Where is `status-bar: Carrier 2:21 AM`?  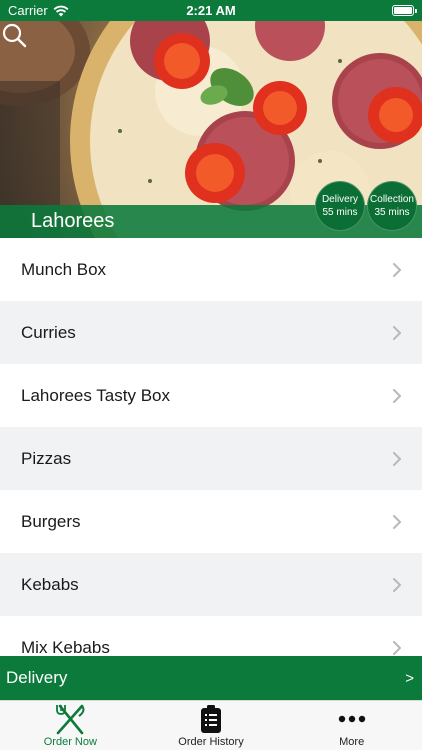 status-bar: Carrier 2:21 AM is located at coordinates (211, 10).